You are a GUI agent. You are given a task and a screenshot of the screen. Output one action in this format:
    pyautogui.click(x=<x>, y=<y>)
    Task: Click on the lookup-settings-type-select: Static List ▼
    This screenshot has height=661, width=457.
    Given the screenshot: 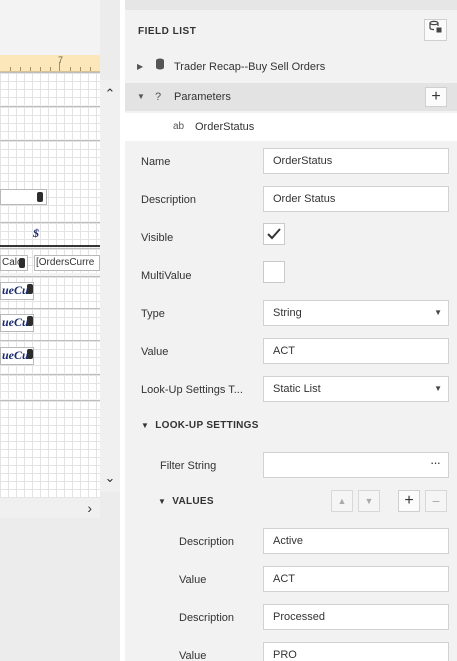 What is the action you would take?
    pyautogui.click(x=356, y=389)
    